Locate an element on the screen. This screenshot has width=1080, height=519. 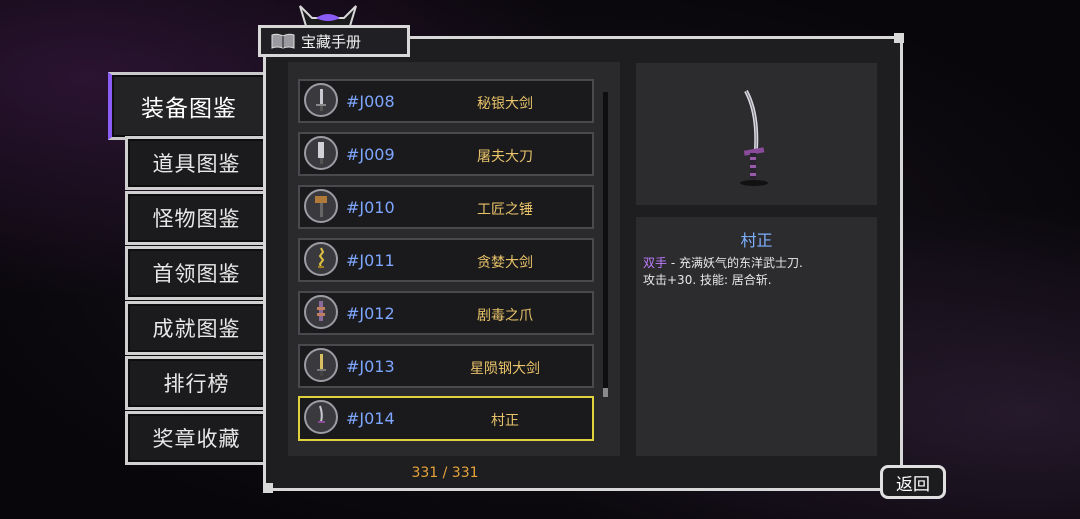
codex-header: 宝藏手册 is located at coordinates (334, 41).